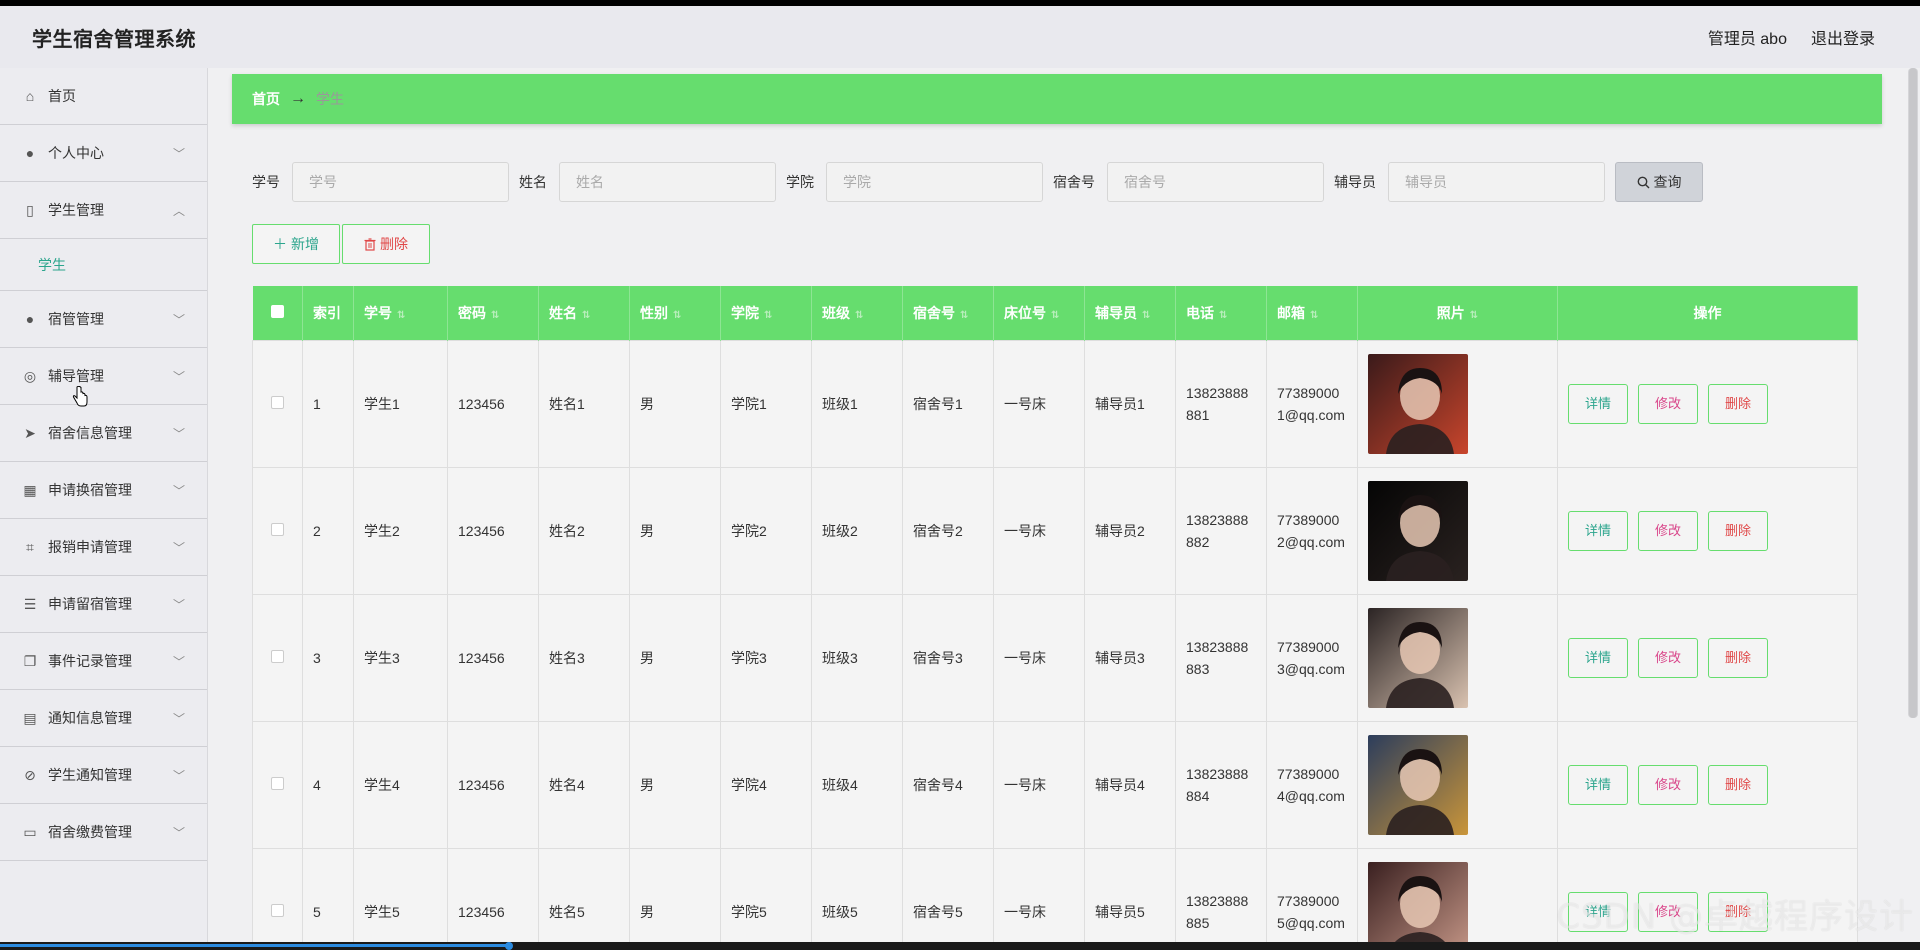 The height and width of the screenshot is (950, 1920). Describe the element at coordinates (30, 831) in the screenshot. I see `message-icon: ▭` at that location.